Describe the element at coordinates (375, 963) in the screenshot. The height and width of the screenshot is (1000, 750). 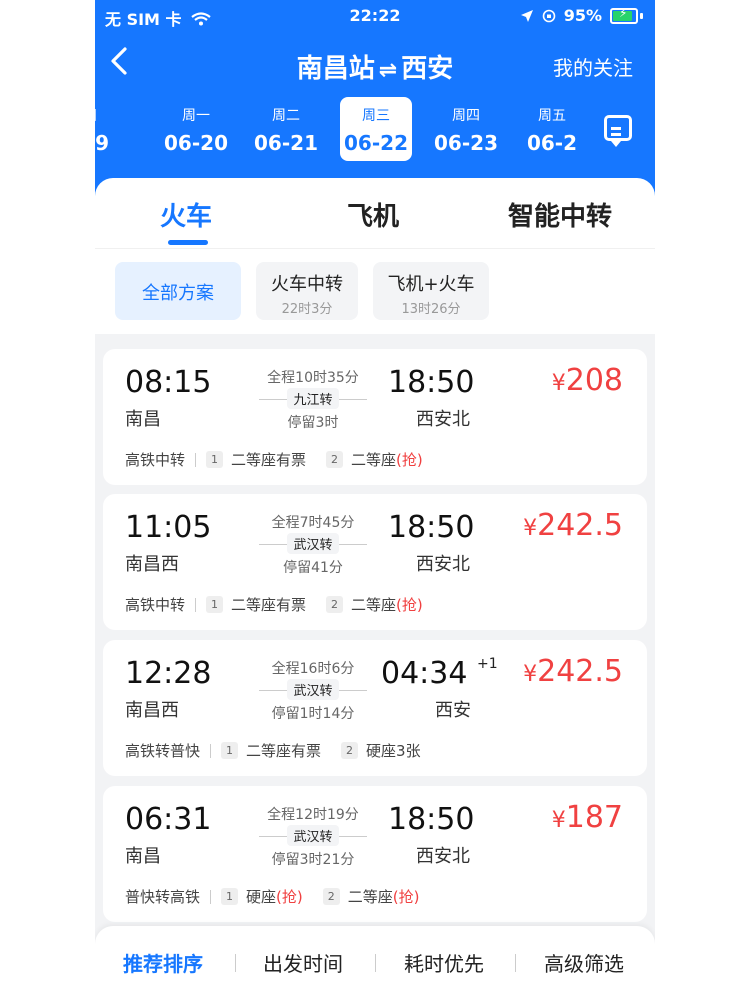
I see `sort-bar: 推荐排序 出发时间 耗时优先 高级筛选` at that location.